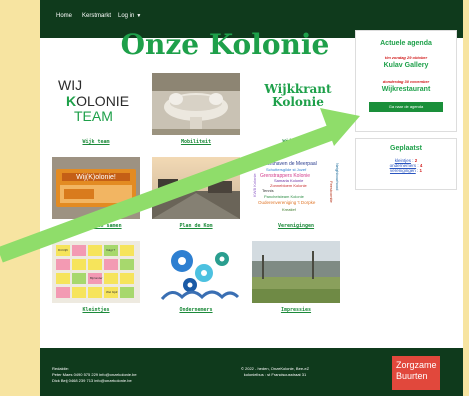  Describe the element at coordinates (406, 57) in the screenshot. I see `agenda-date-1: t/m zondag 29 oktober` at that location.